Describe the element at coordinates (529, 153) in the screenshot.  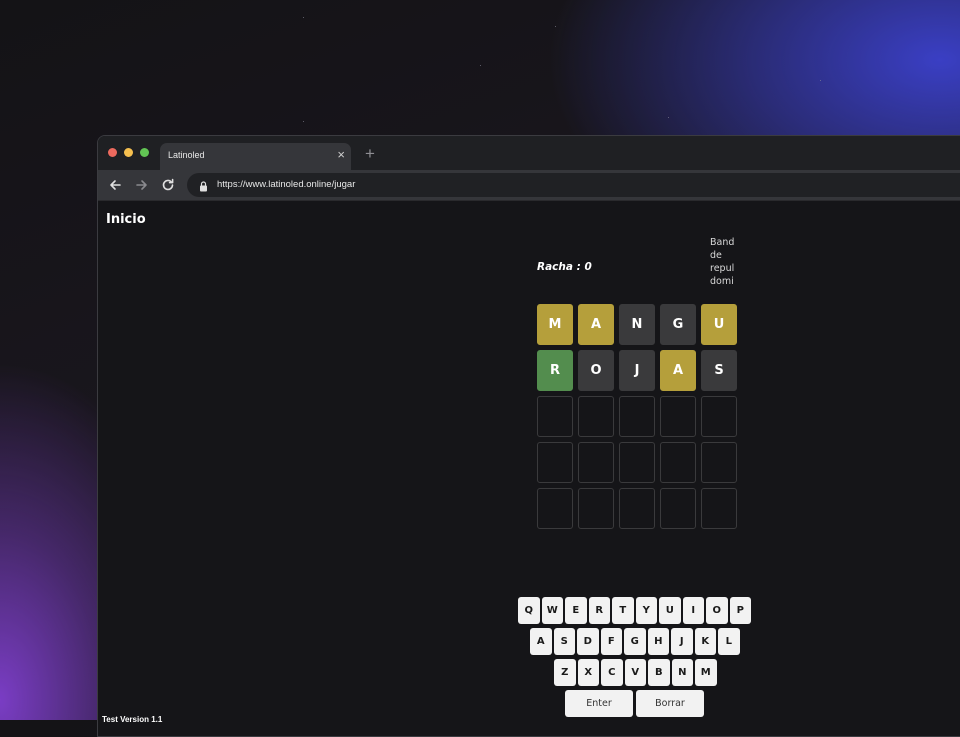
I see `tab-bar: Latinoled × +` at that location.